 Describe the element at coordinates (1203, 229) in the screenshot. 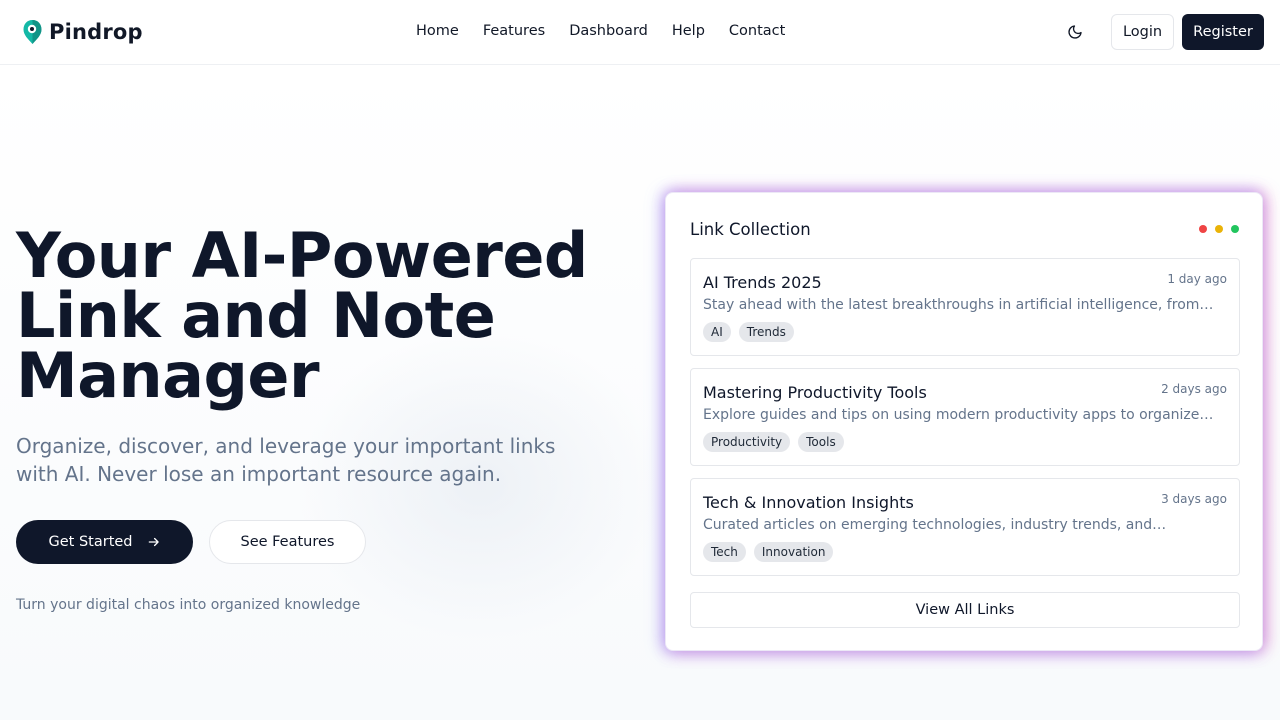

I see `red-dot` at that location.